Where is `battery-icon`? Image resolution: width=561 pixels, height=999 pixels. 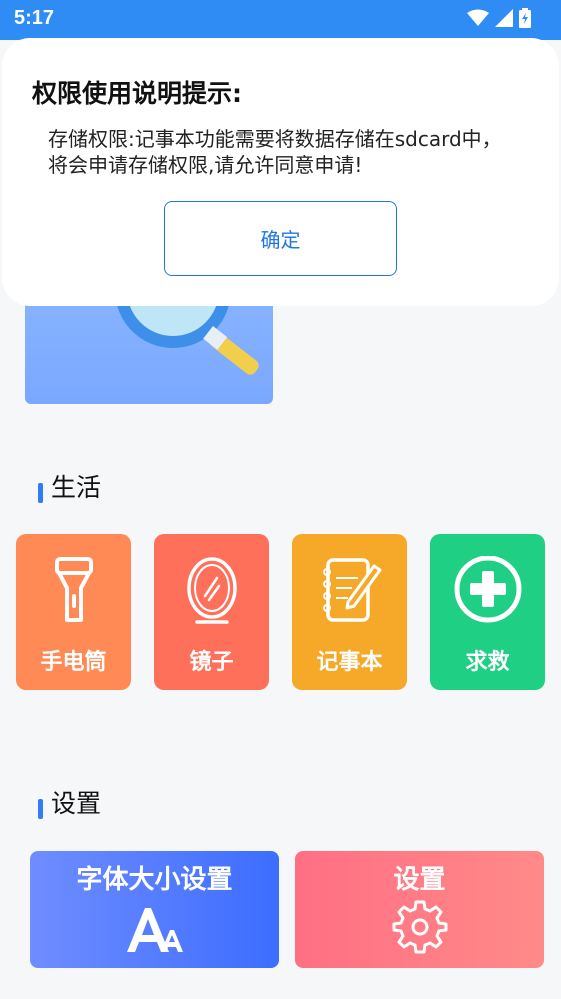
battery-icon is located at coordinates (525, 18).